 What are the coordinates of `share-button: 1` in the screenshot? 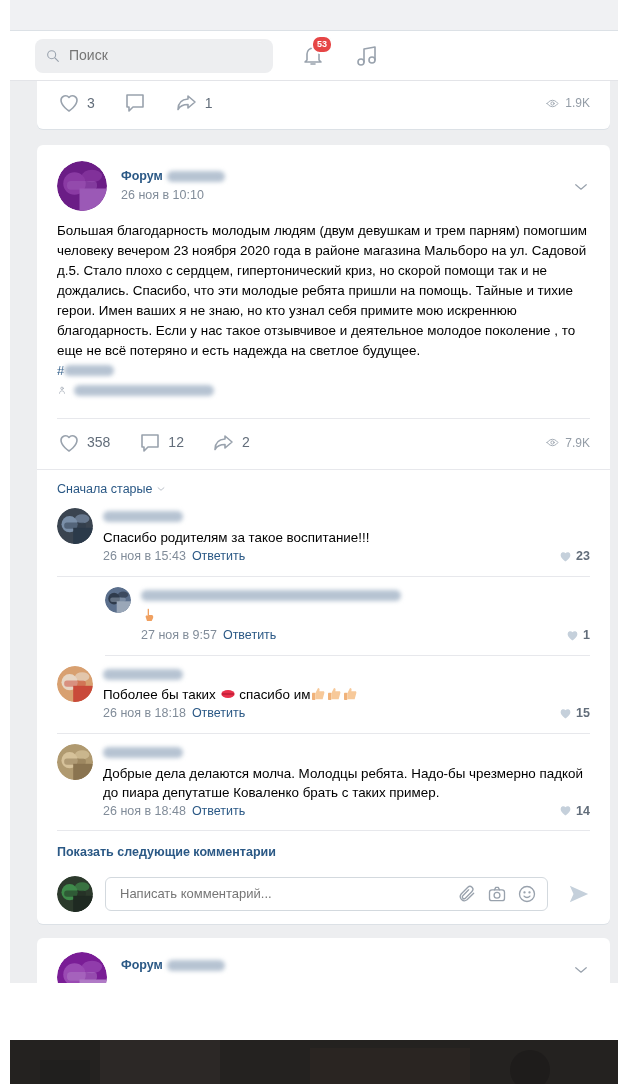 It's located at (193, 103).